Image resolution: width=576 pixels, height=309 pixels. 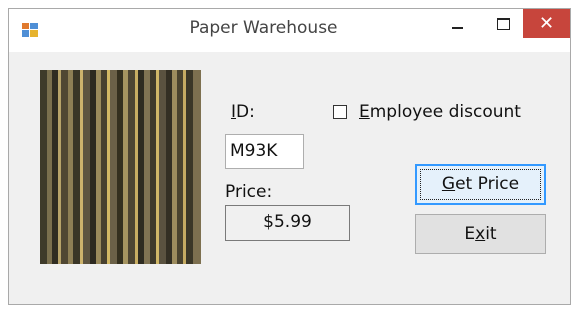 I want to click on close-icon: ✕, so click(x=546, y=23).